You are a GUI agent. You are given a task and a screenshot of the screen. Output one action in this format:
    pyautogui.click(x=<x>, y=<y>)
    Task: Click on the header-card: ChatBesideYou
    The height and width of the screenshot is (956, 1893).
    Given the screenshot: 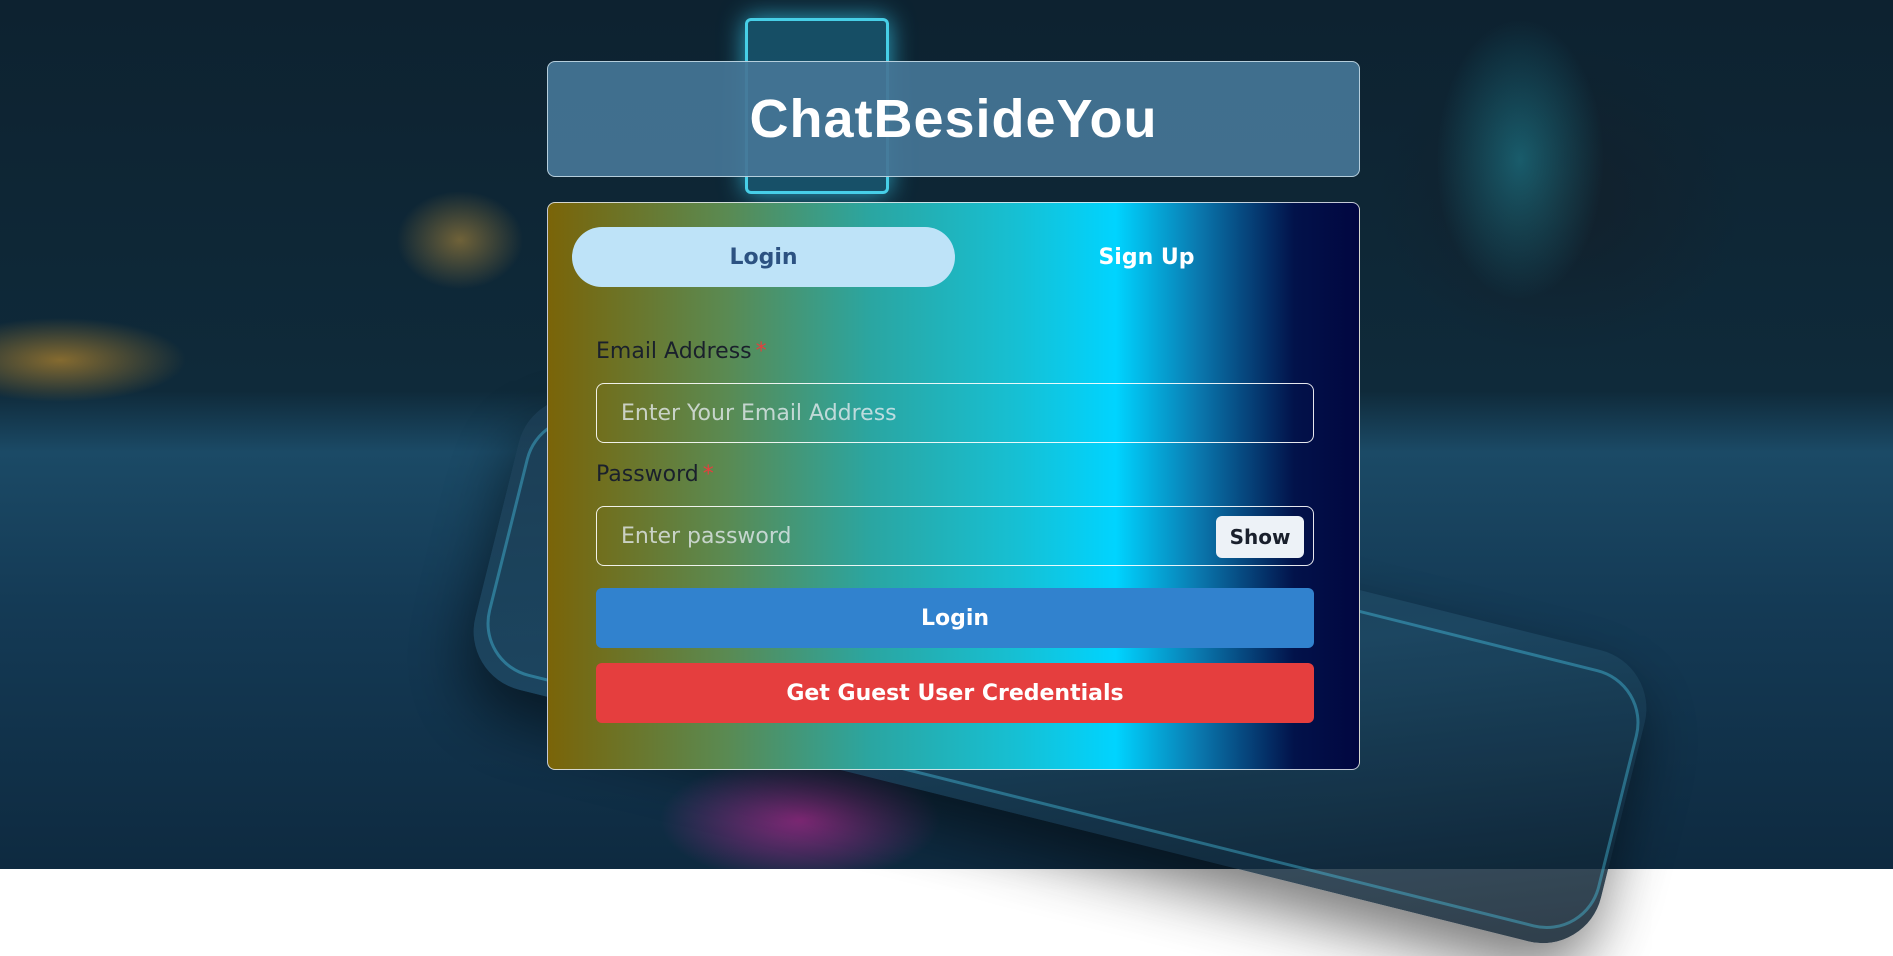 What is the action you would take?
    pyautogui.click(x=953, y=119)
    